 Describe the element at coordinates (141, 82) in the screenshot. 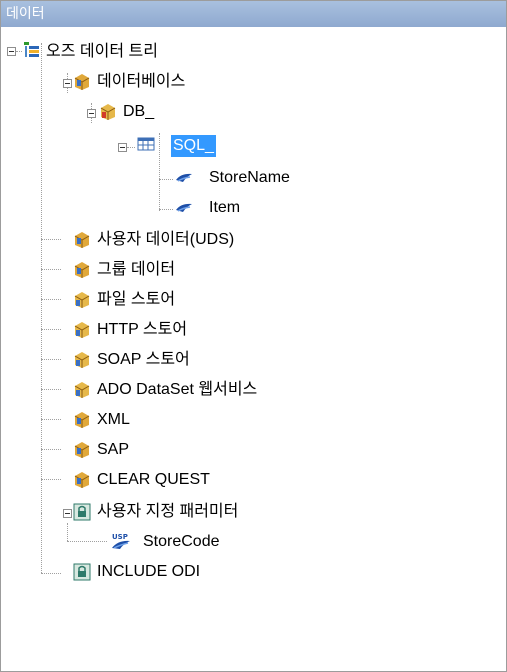

I see `tree-node-database: 데이터베이스` at that location.